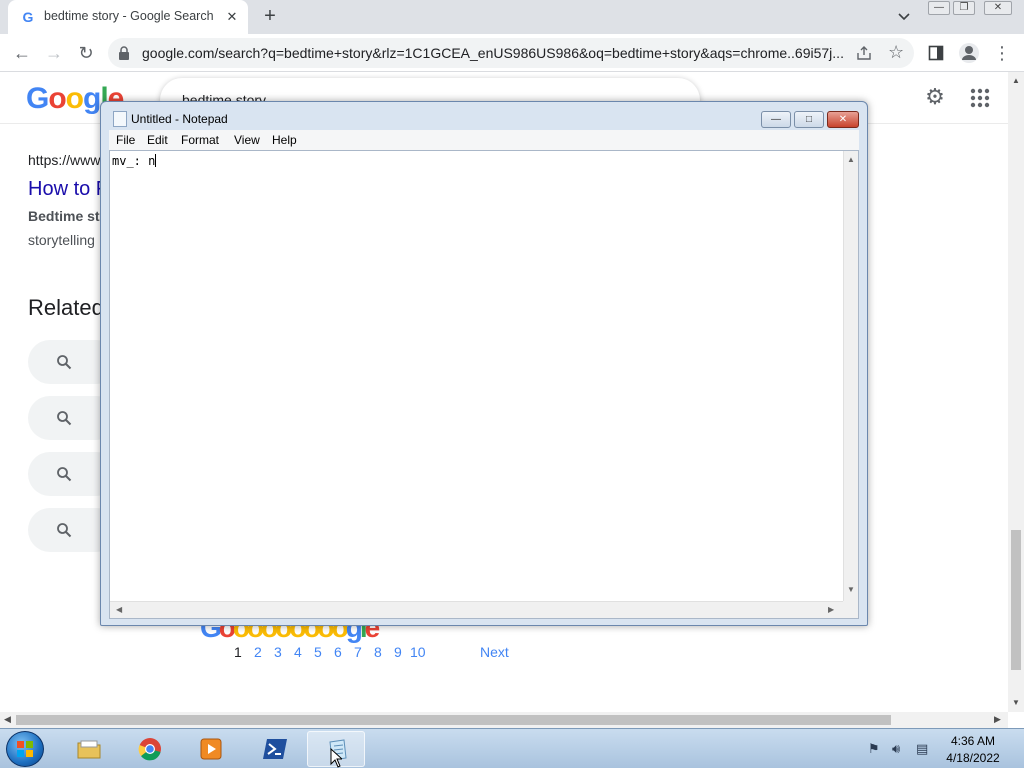 This screenshot has height=768, width=1024. Describe the element at coordinates (973, 758) in the screenshot. I see `clock-date: 4/18/2022` at that location.